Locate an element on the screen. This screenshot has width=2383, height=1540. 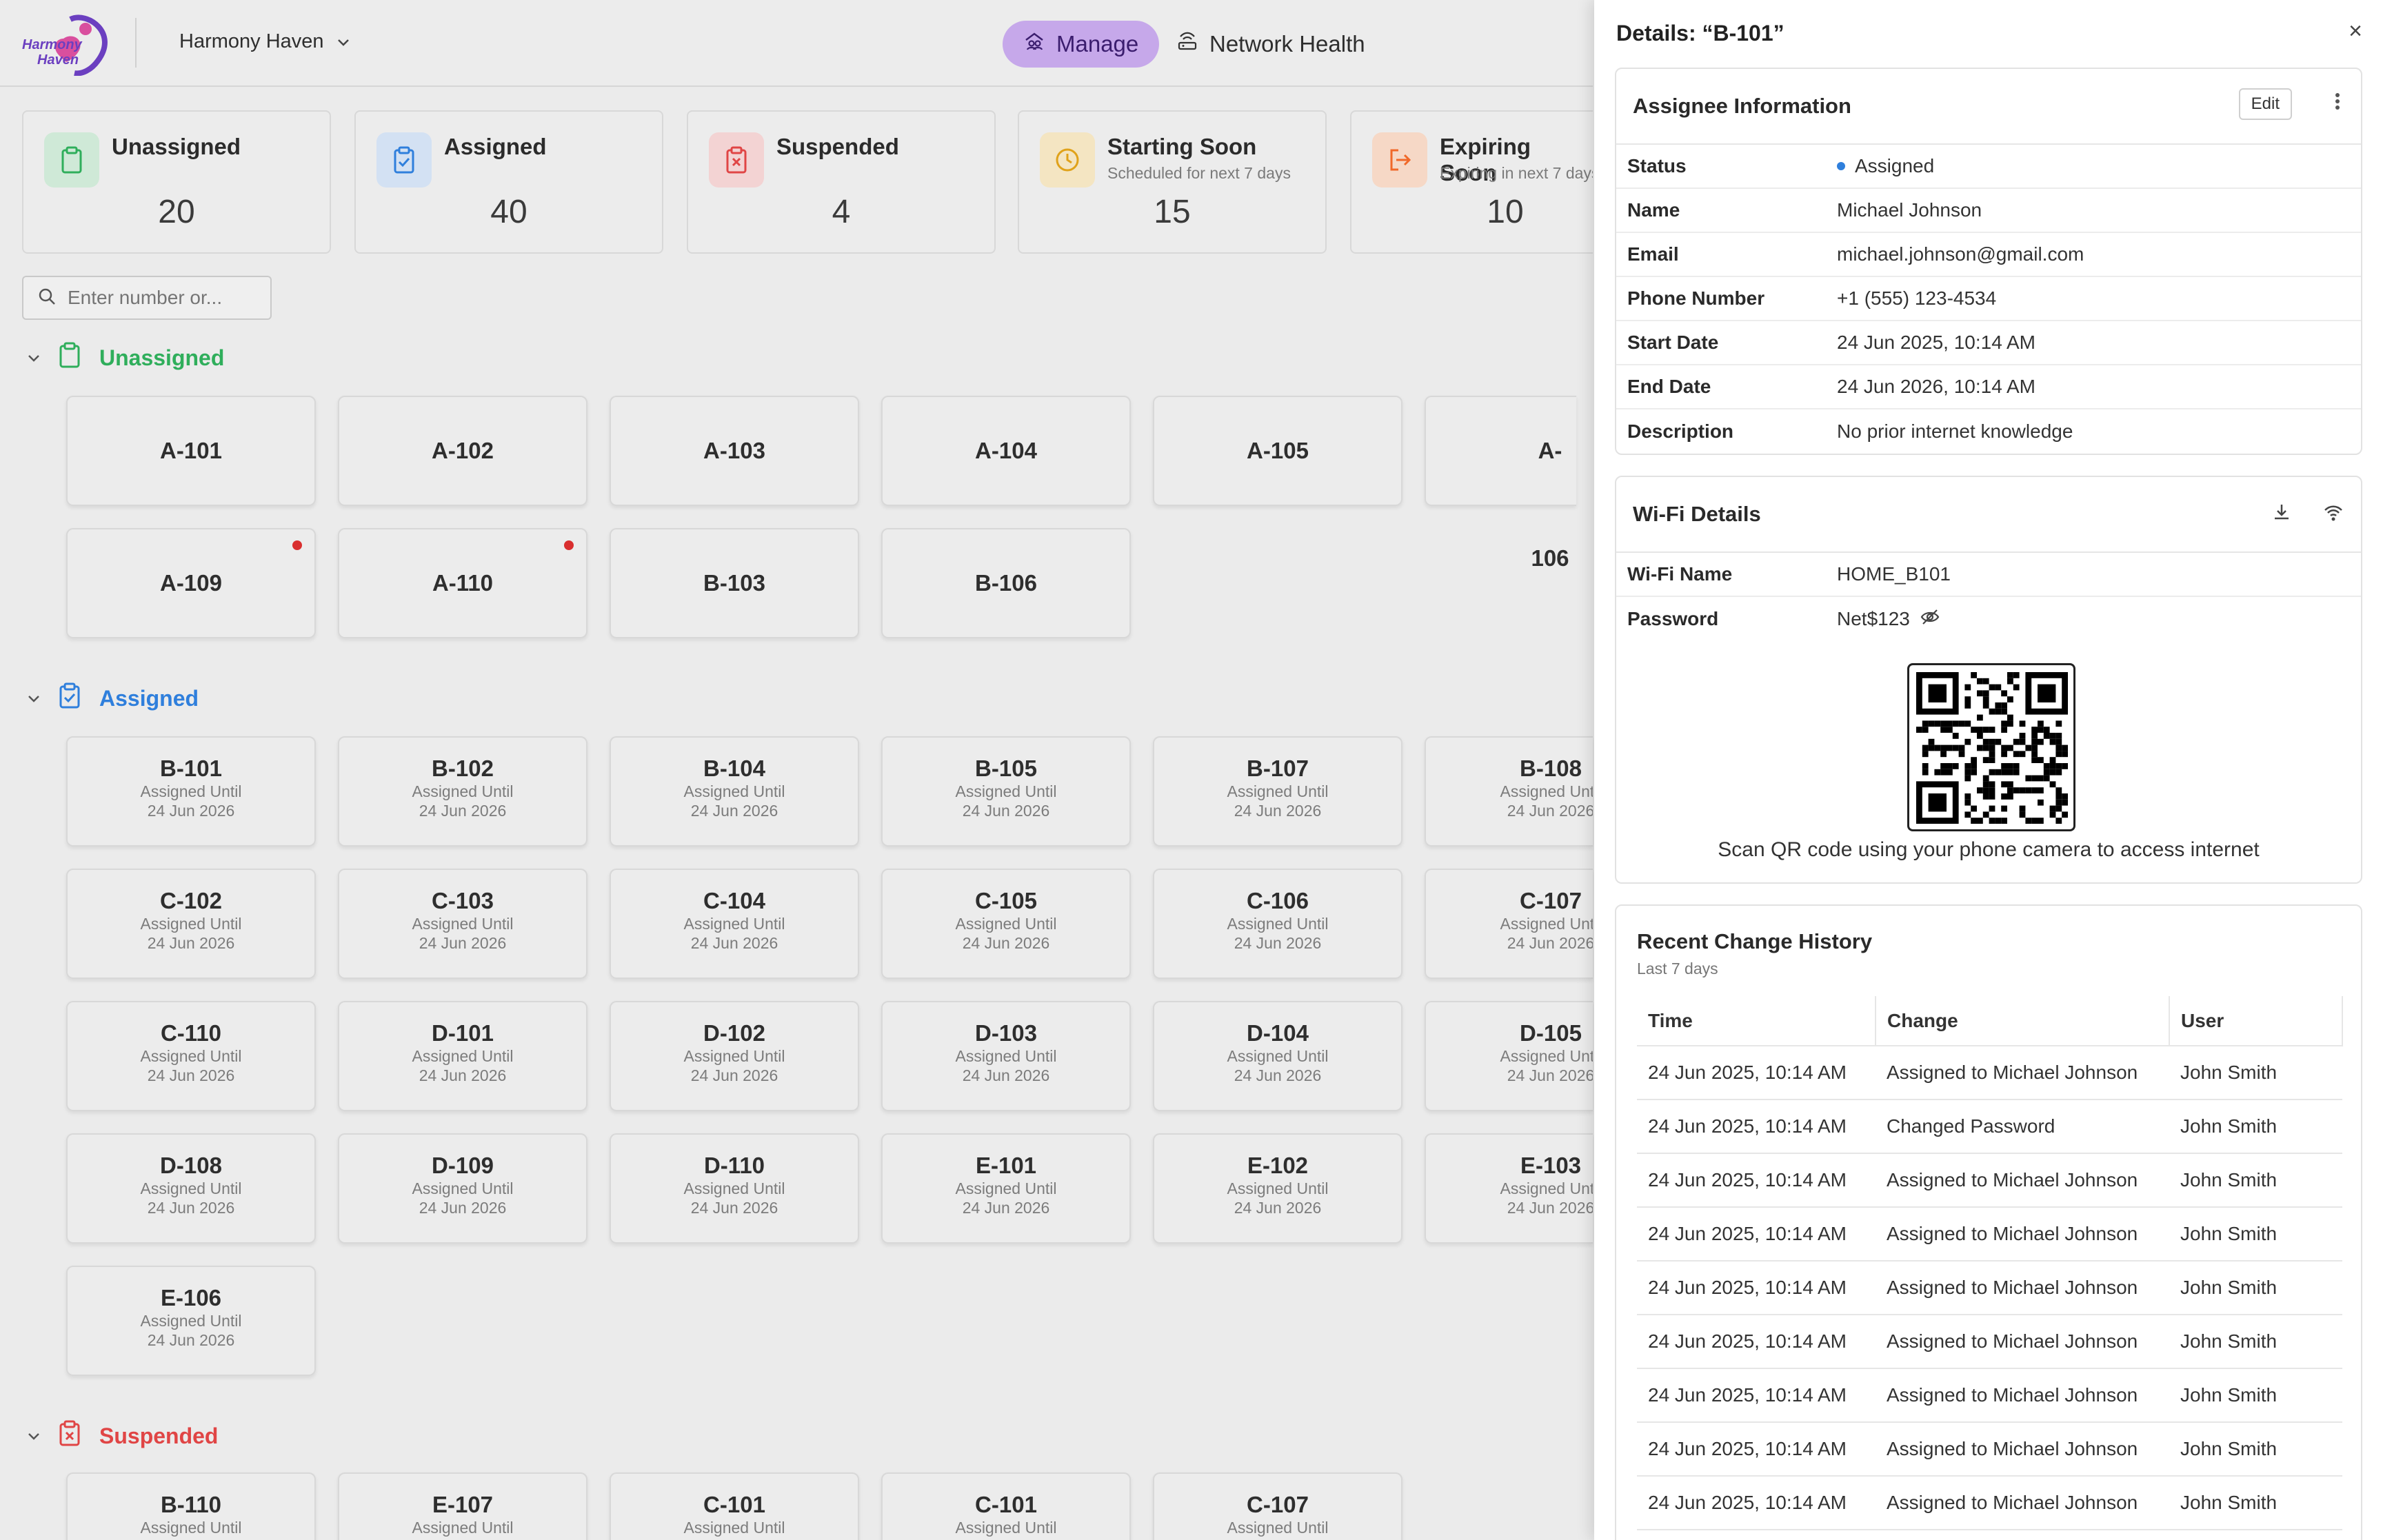
unit-tile: D-103 Assigned Until 24 Jun 2026 is located at coordinates (1006, 1056).